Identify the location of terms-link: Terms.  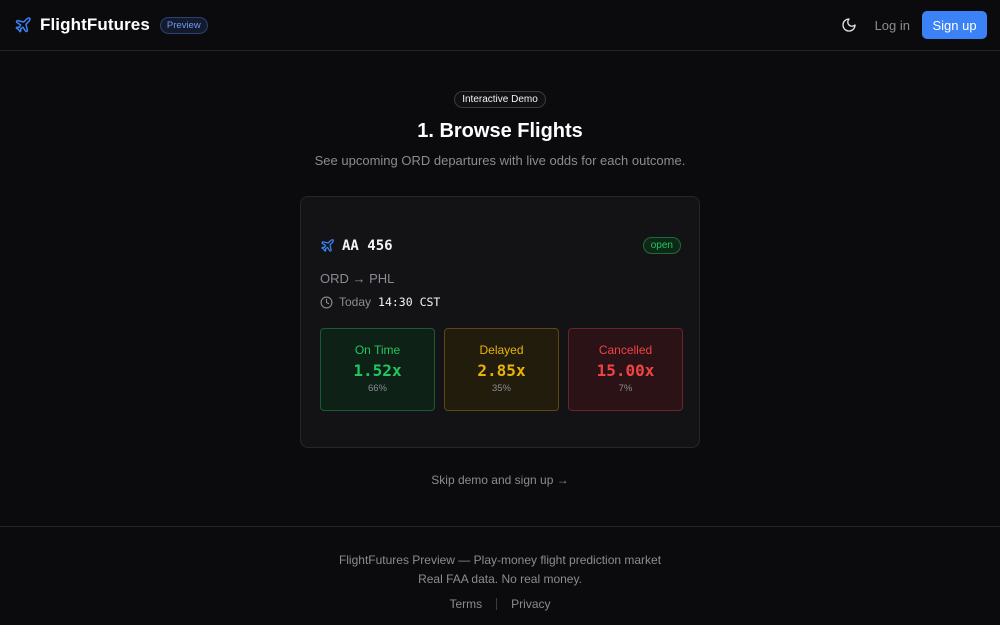
(465, 604).